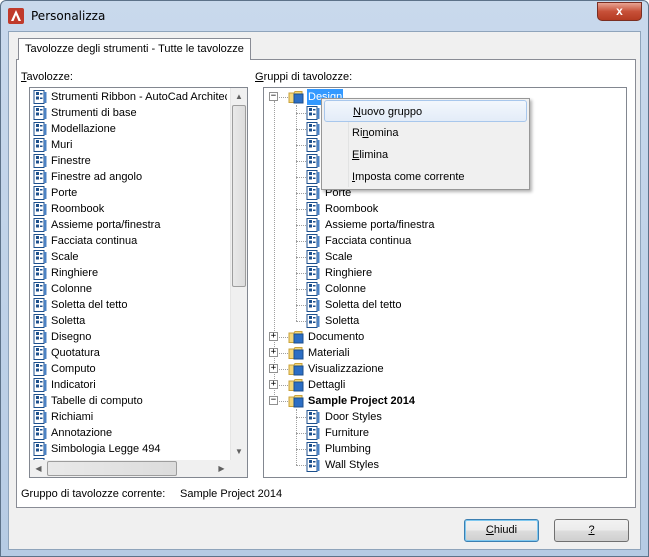 The height and width of the screenshot is (557, 649). I want to click on palette-list-item: Assieme porta/finestra, so click(139, 225).